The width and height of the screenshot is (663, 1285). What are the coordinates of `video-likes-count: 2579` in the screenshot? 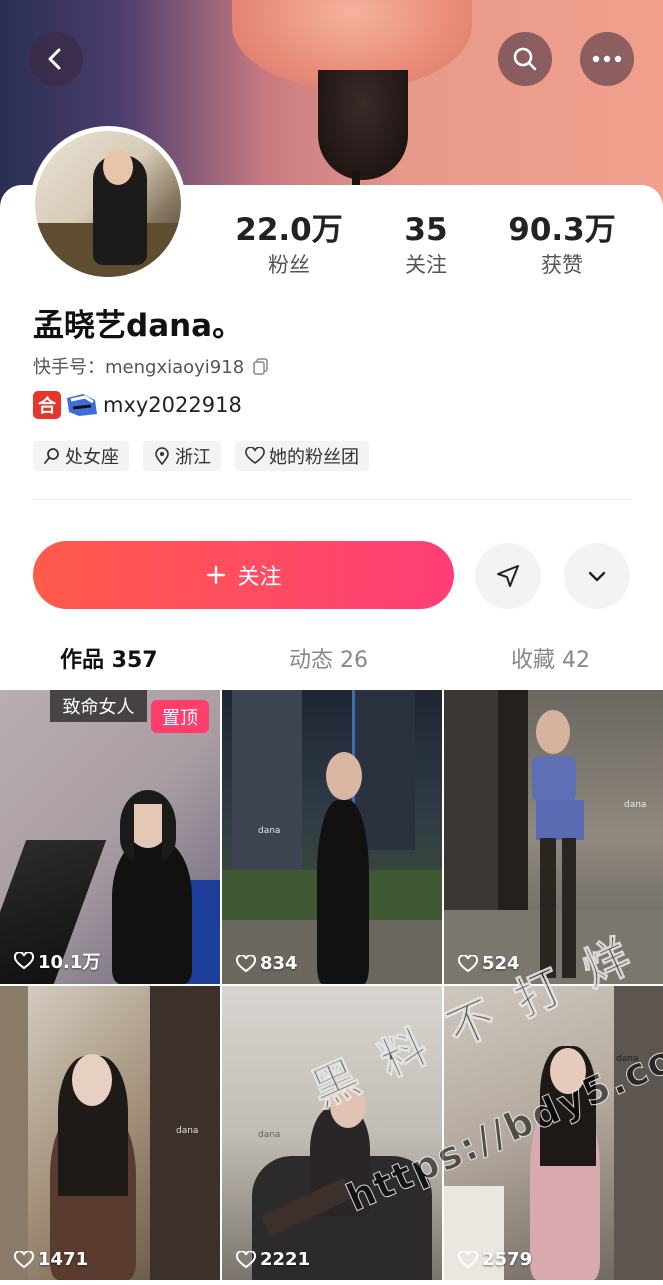 It's located at (507, 1259).